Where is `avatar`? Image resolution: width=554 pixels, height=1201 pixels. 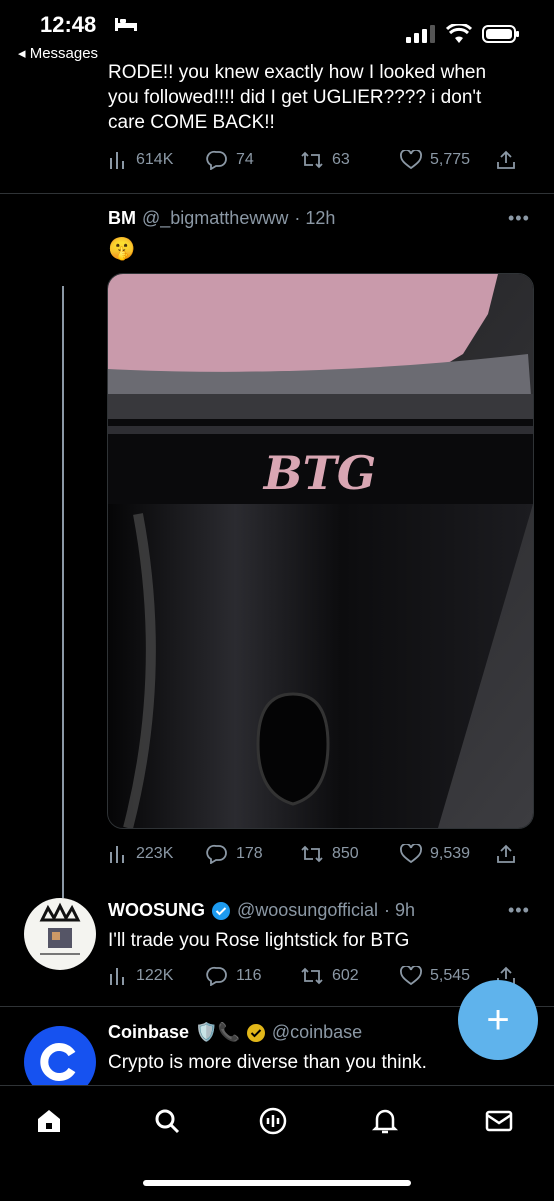 avatar is located at coordinates (60, 934).